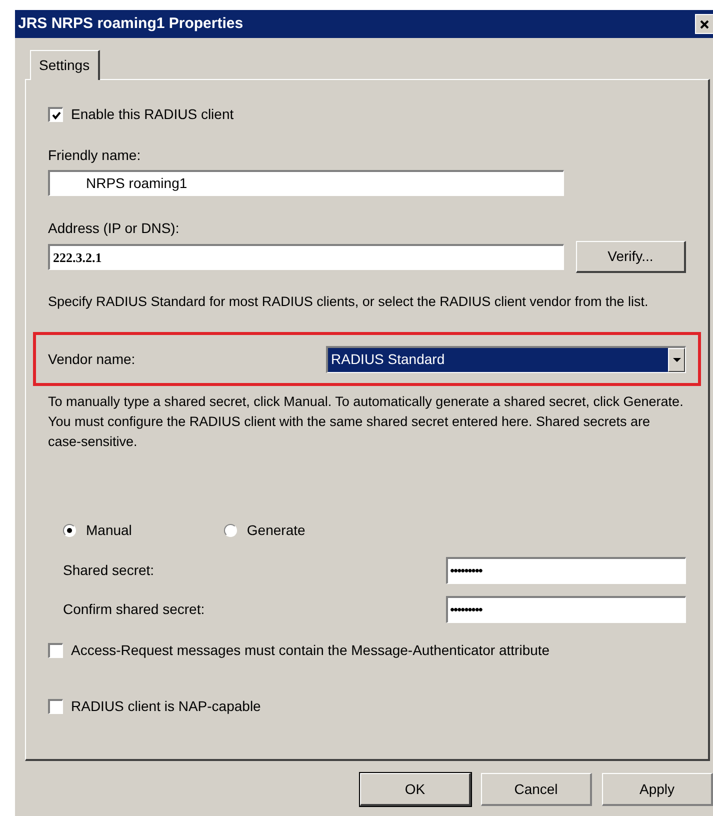 The height and width of the screenshot is (816, 713). I want to click on dialog-button: Cancel, so click(536, 789).